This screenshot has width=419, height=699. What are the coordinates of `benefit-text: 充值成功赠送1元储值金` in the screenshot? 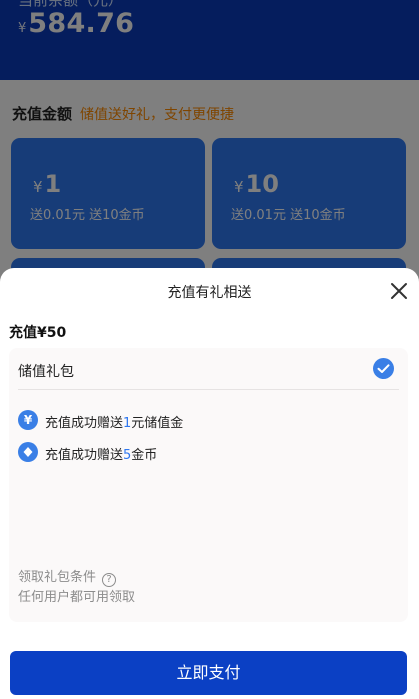 It's located at (114, 421).